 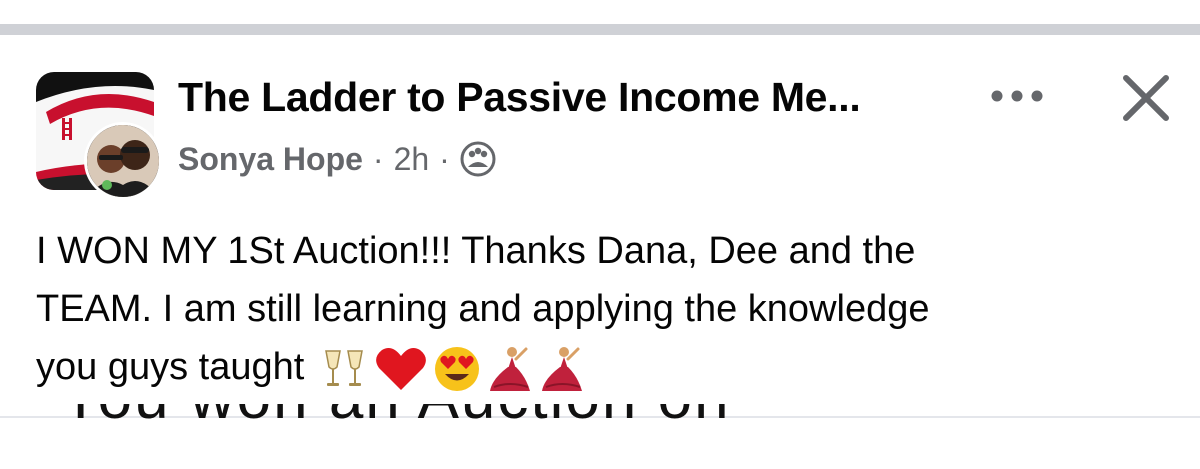 I want to click on close-icon, so click(x=1146, y=98).